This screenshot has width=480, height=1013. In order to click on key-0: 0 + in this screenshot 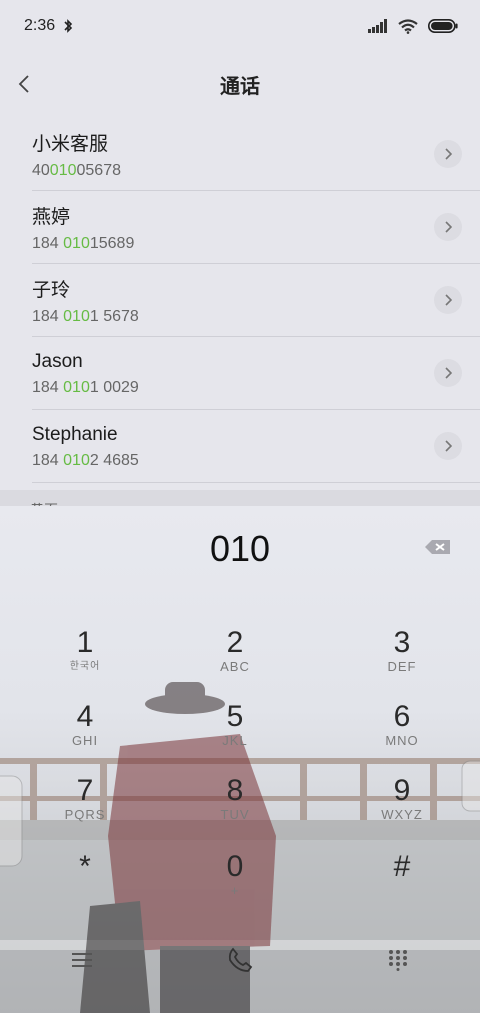, I will do `click(235, 881)`.